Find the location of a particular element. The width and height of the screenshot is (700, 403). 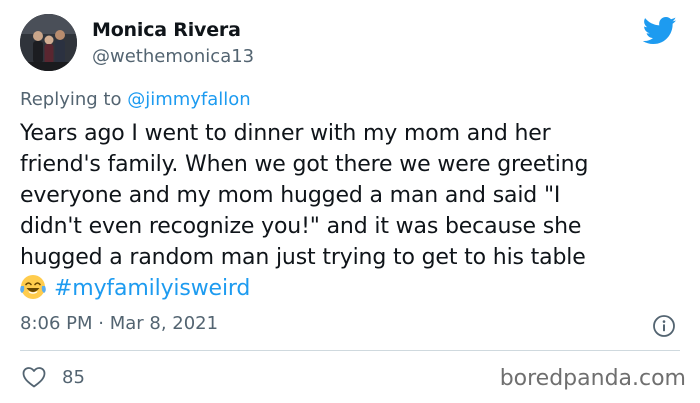

replying-to: Replying to @jimmyfallon is located at coordinates (135, 99).